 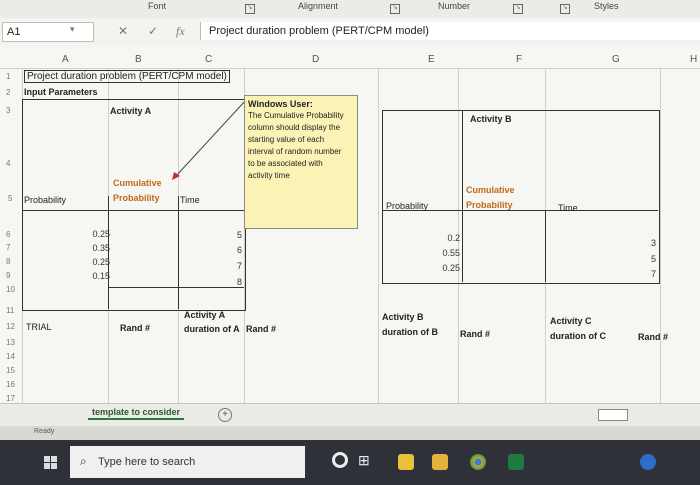 I want to click on prob-a-3: 0.25, so click(x=85, y=262).